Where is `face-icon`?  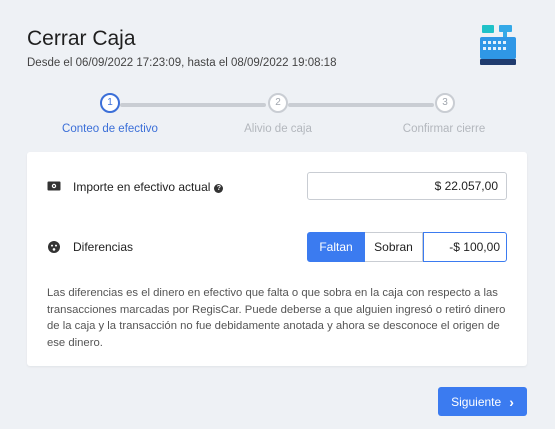
face-icon is located at coordinates (54, 247).